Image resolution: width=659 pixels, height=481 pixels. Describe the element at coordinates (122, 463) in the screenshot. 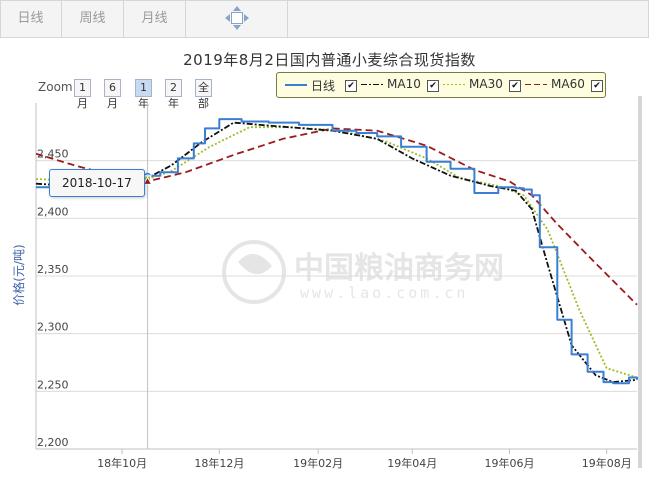

I see `x-tick-label: 18年10月` at that location.